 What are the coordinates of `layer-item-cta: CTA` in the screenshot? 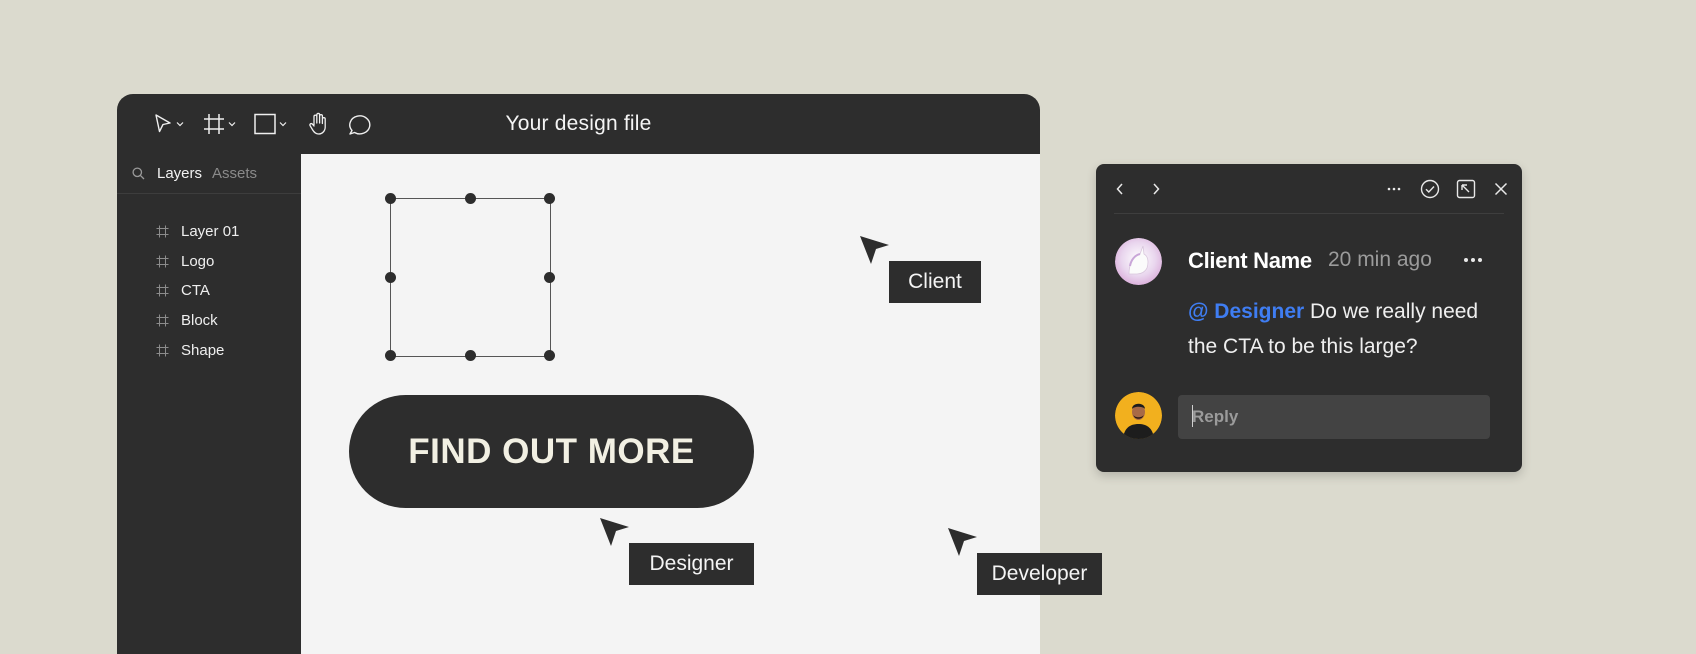 It's located at (209, 291).